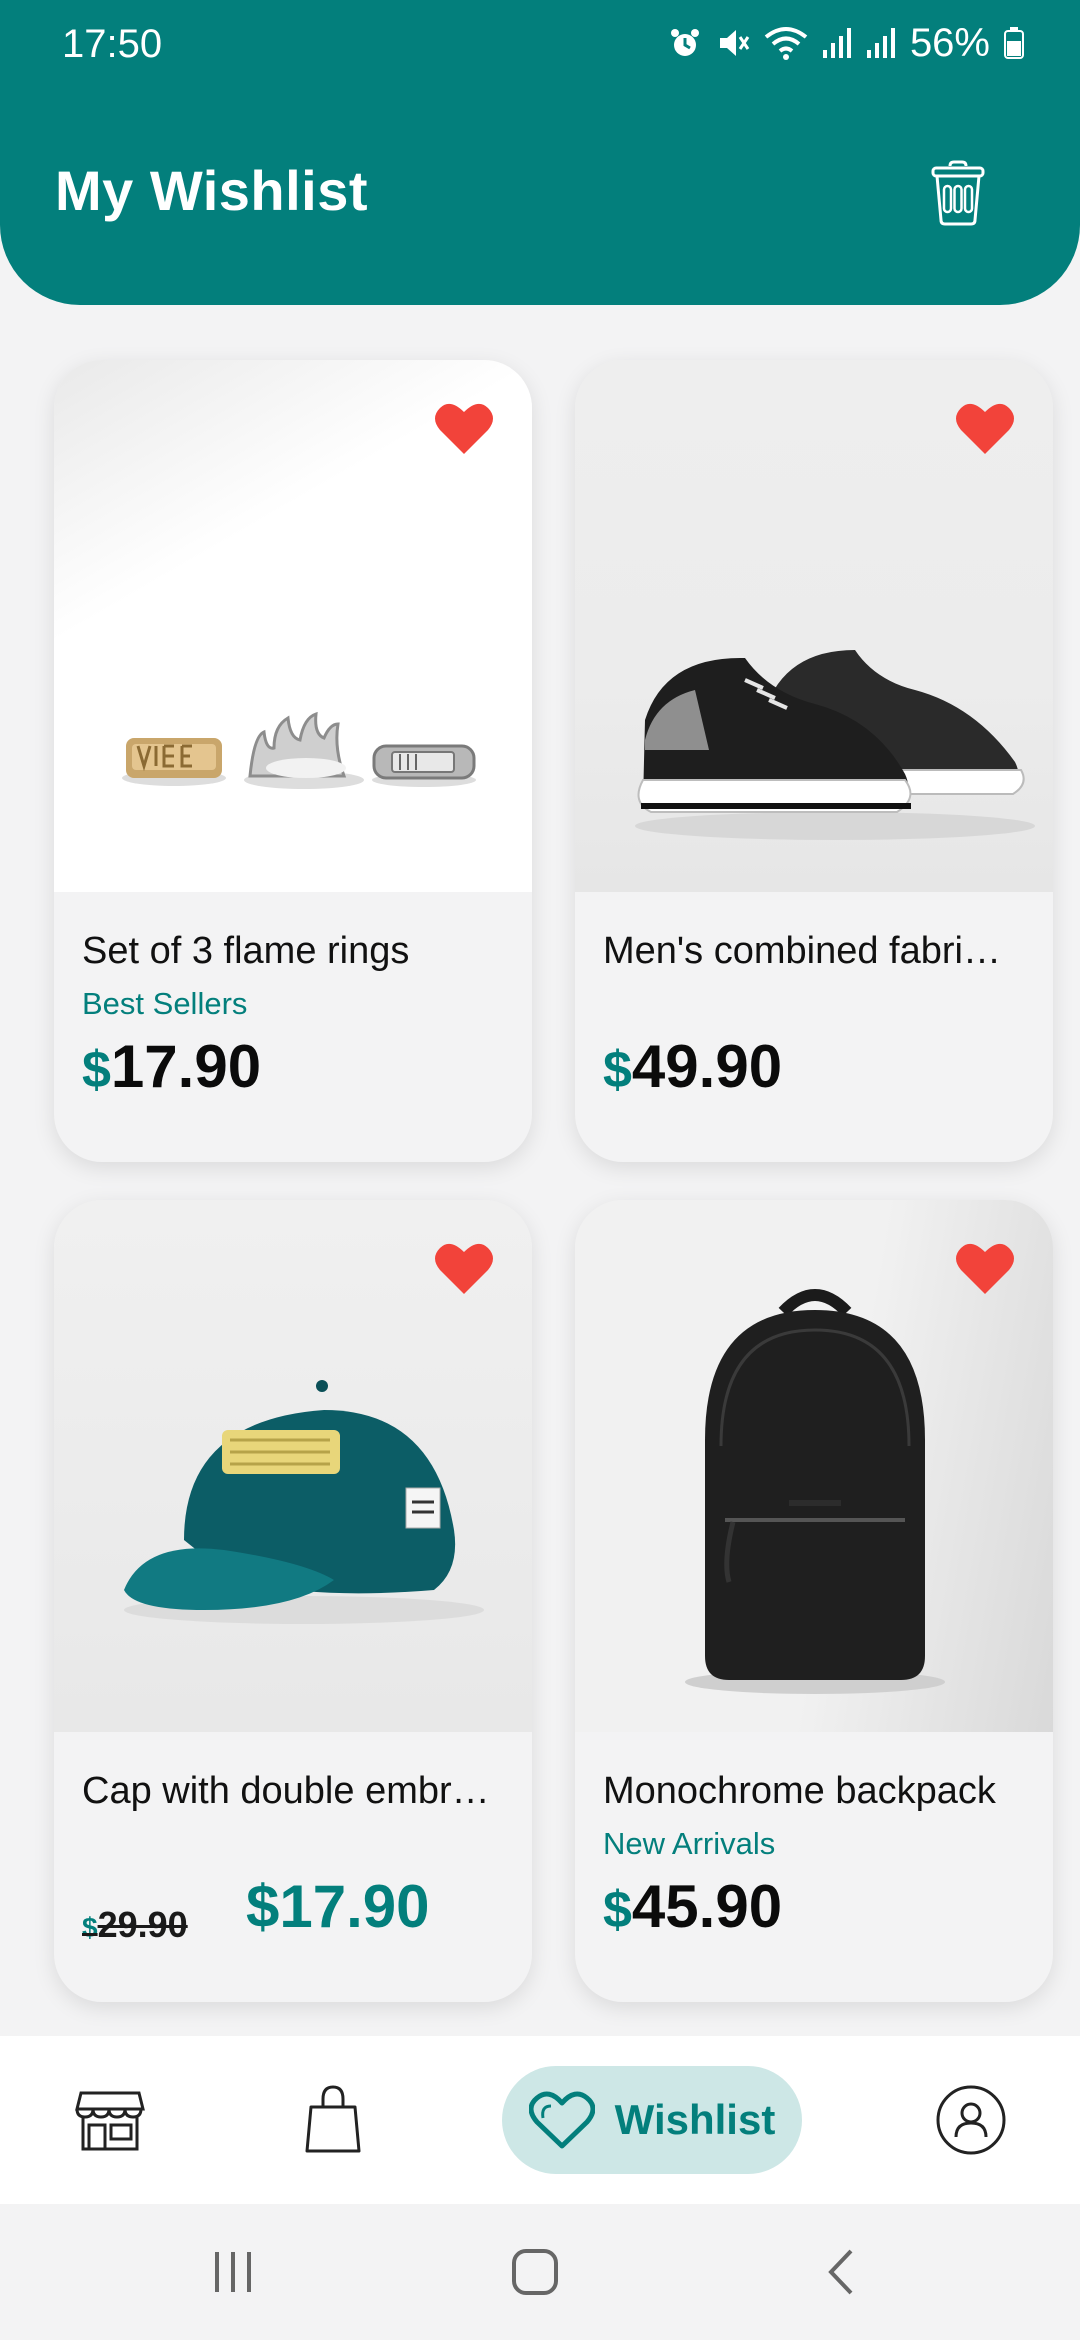 This screenshot has height=2340, width=1080. What do you see at coordinates (949, 42) in the screenshot?
I see `battery-percent: 56%` at bounding box center [949, 42].